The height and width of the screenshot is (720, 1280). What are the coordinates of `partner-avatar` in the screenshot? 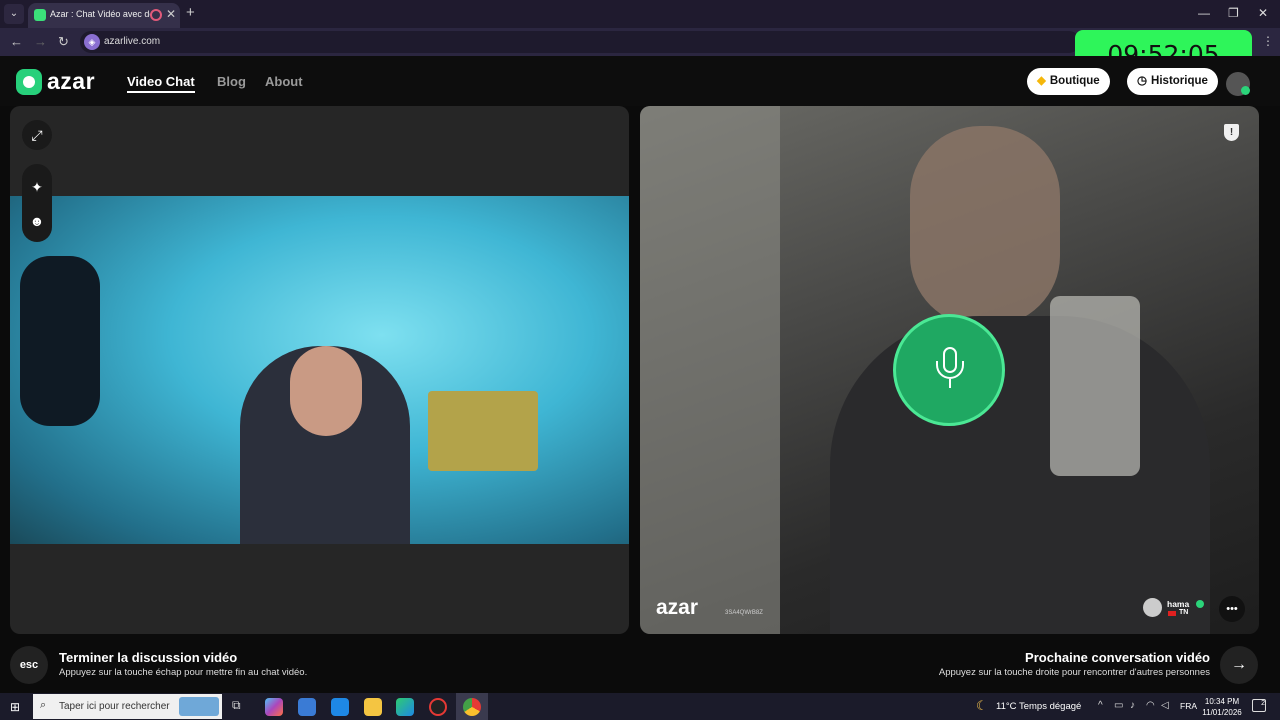 It's located at (1152, 607).